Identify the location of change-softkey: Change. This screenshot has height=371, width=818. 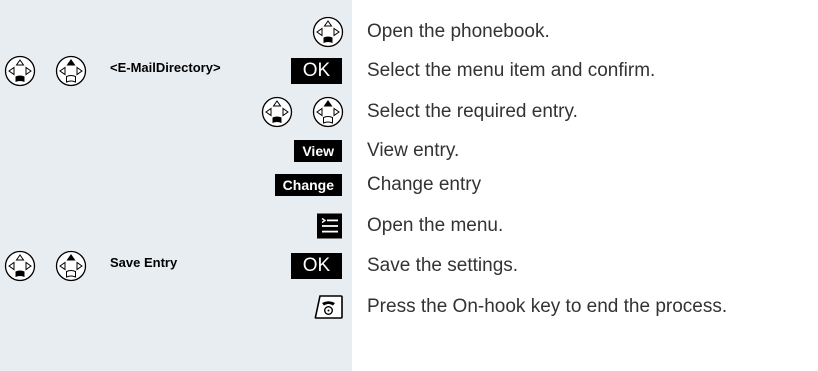
(308, 185).